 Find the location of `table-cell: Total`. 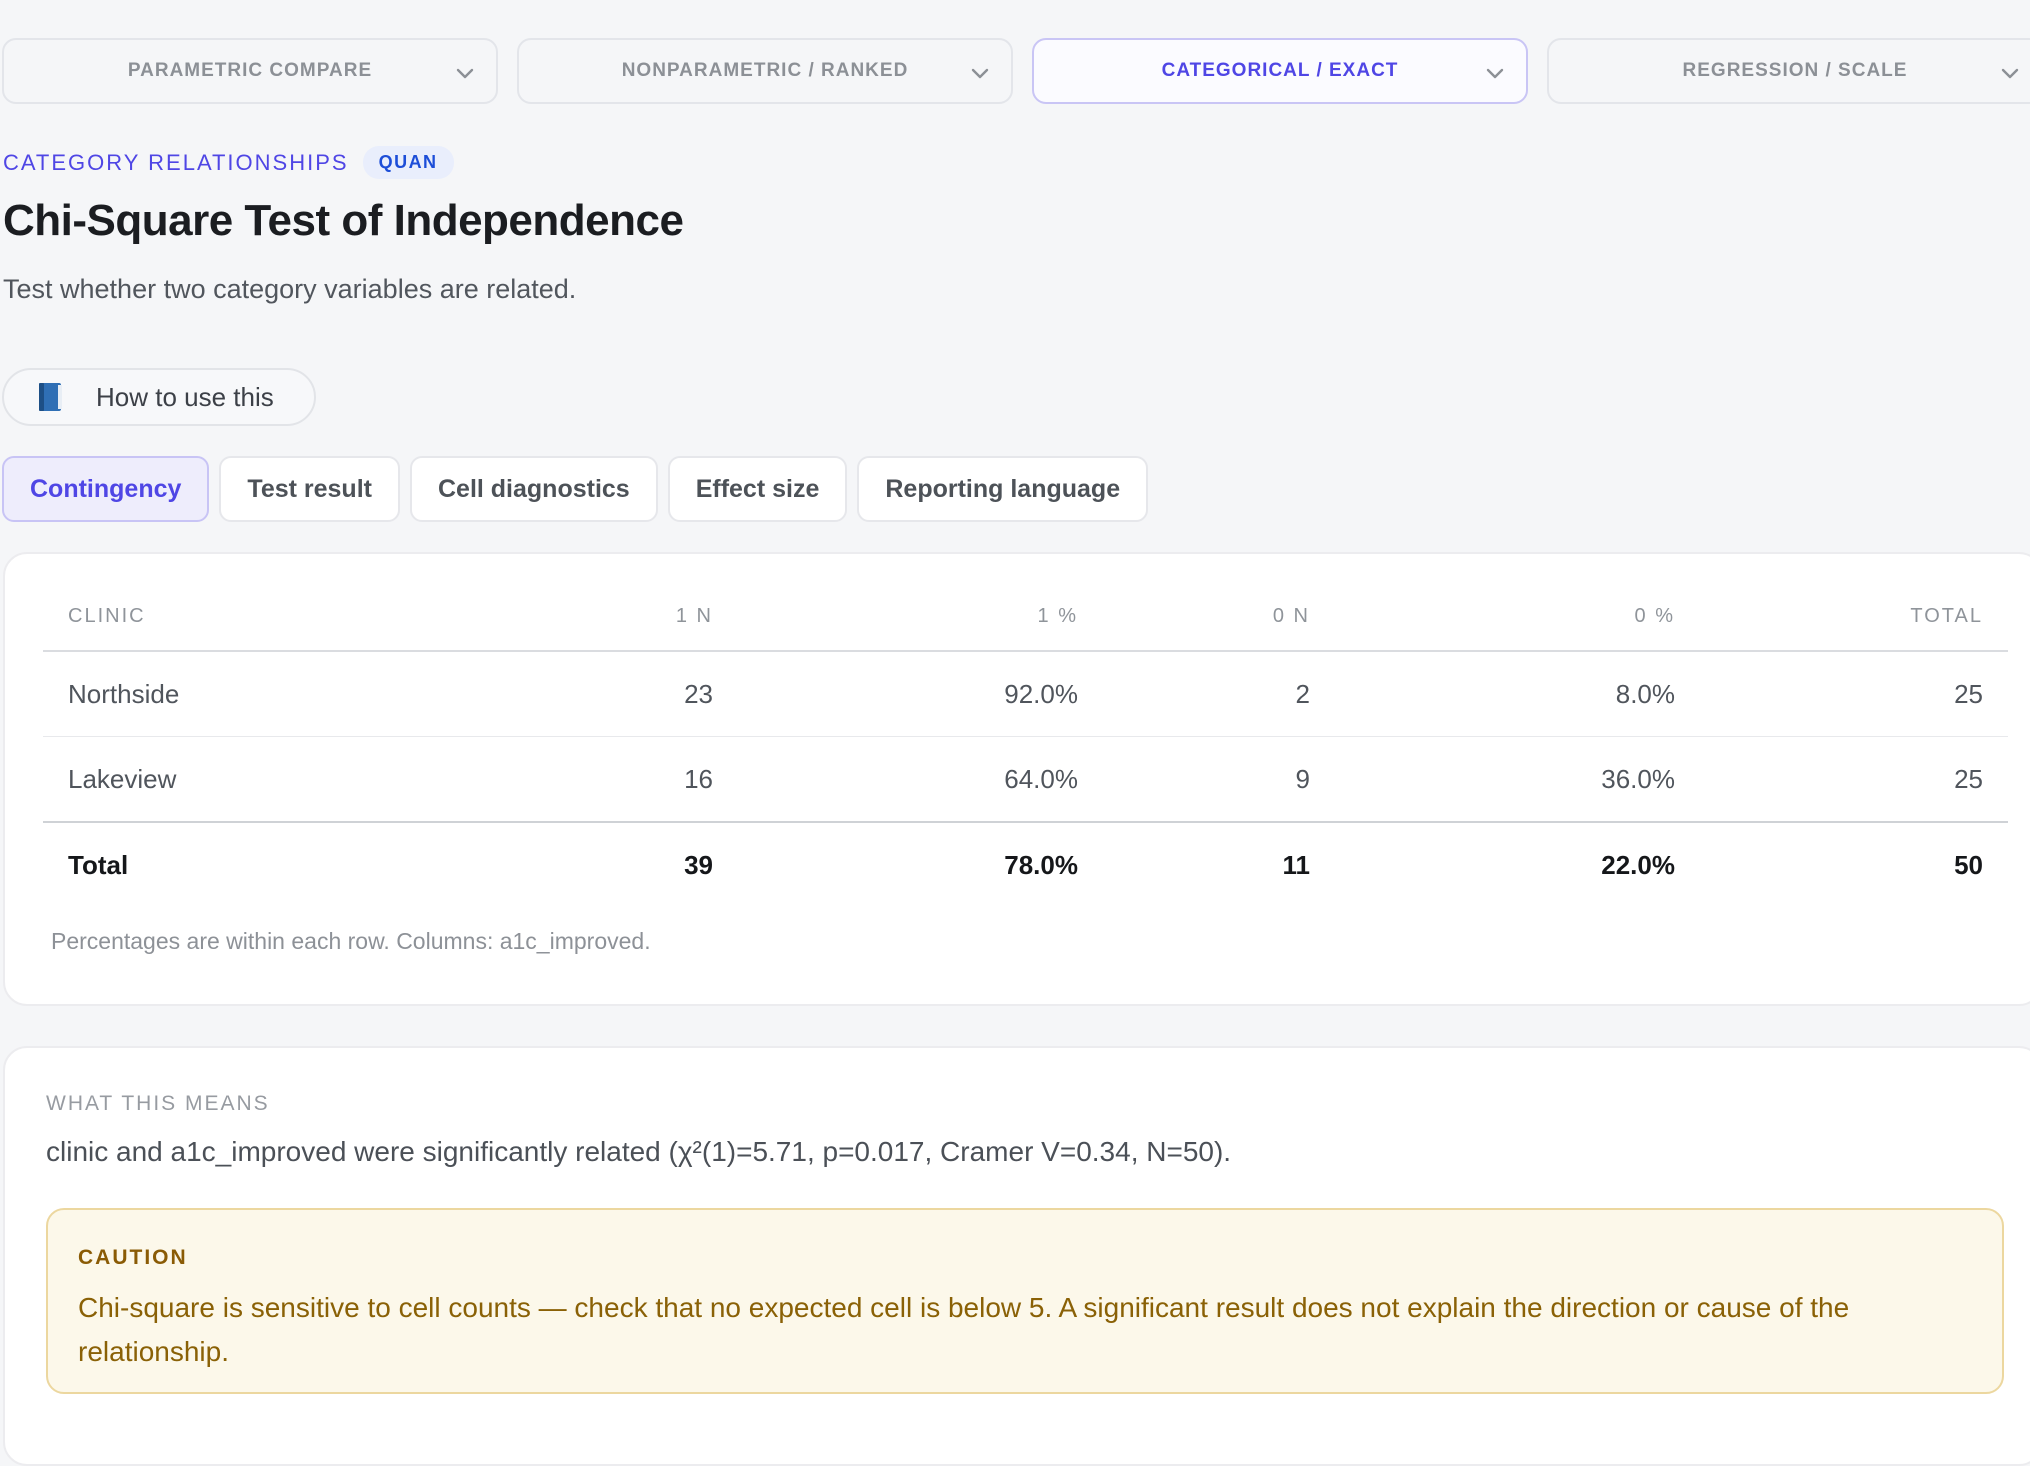

table-cell: Total is located at coordinates (208, 864).